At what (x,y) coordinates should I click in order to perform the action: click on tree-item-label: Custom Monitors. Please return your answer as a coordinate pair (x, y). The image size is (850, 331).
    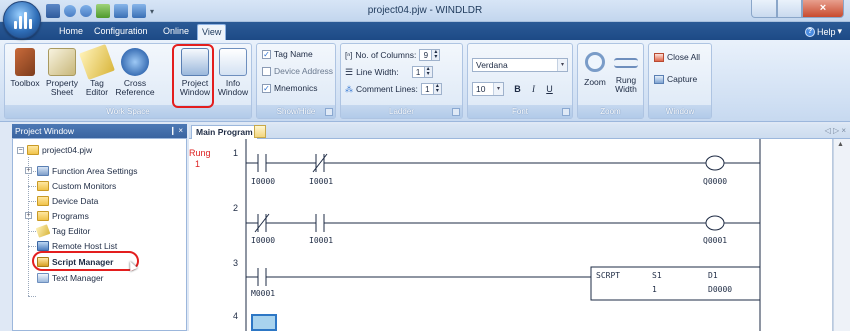
    Looking at the image, I should click on (84, 186).